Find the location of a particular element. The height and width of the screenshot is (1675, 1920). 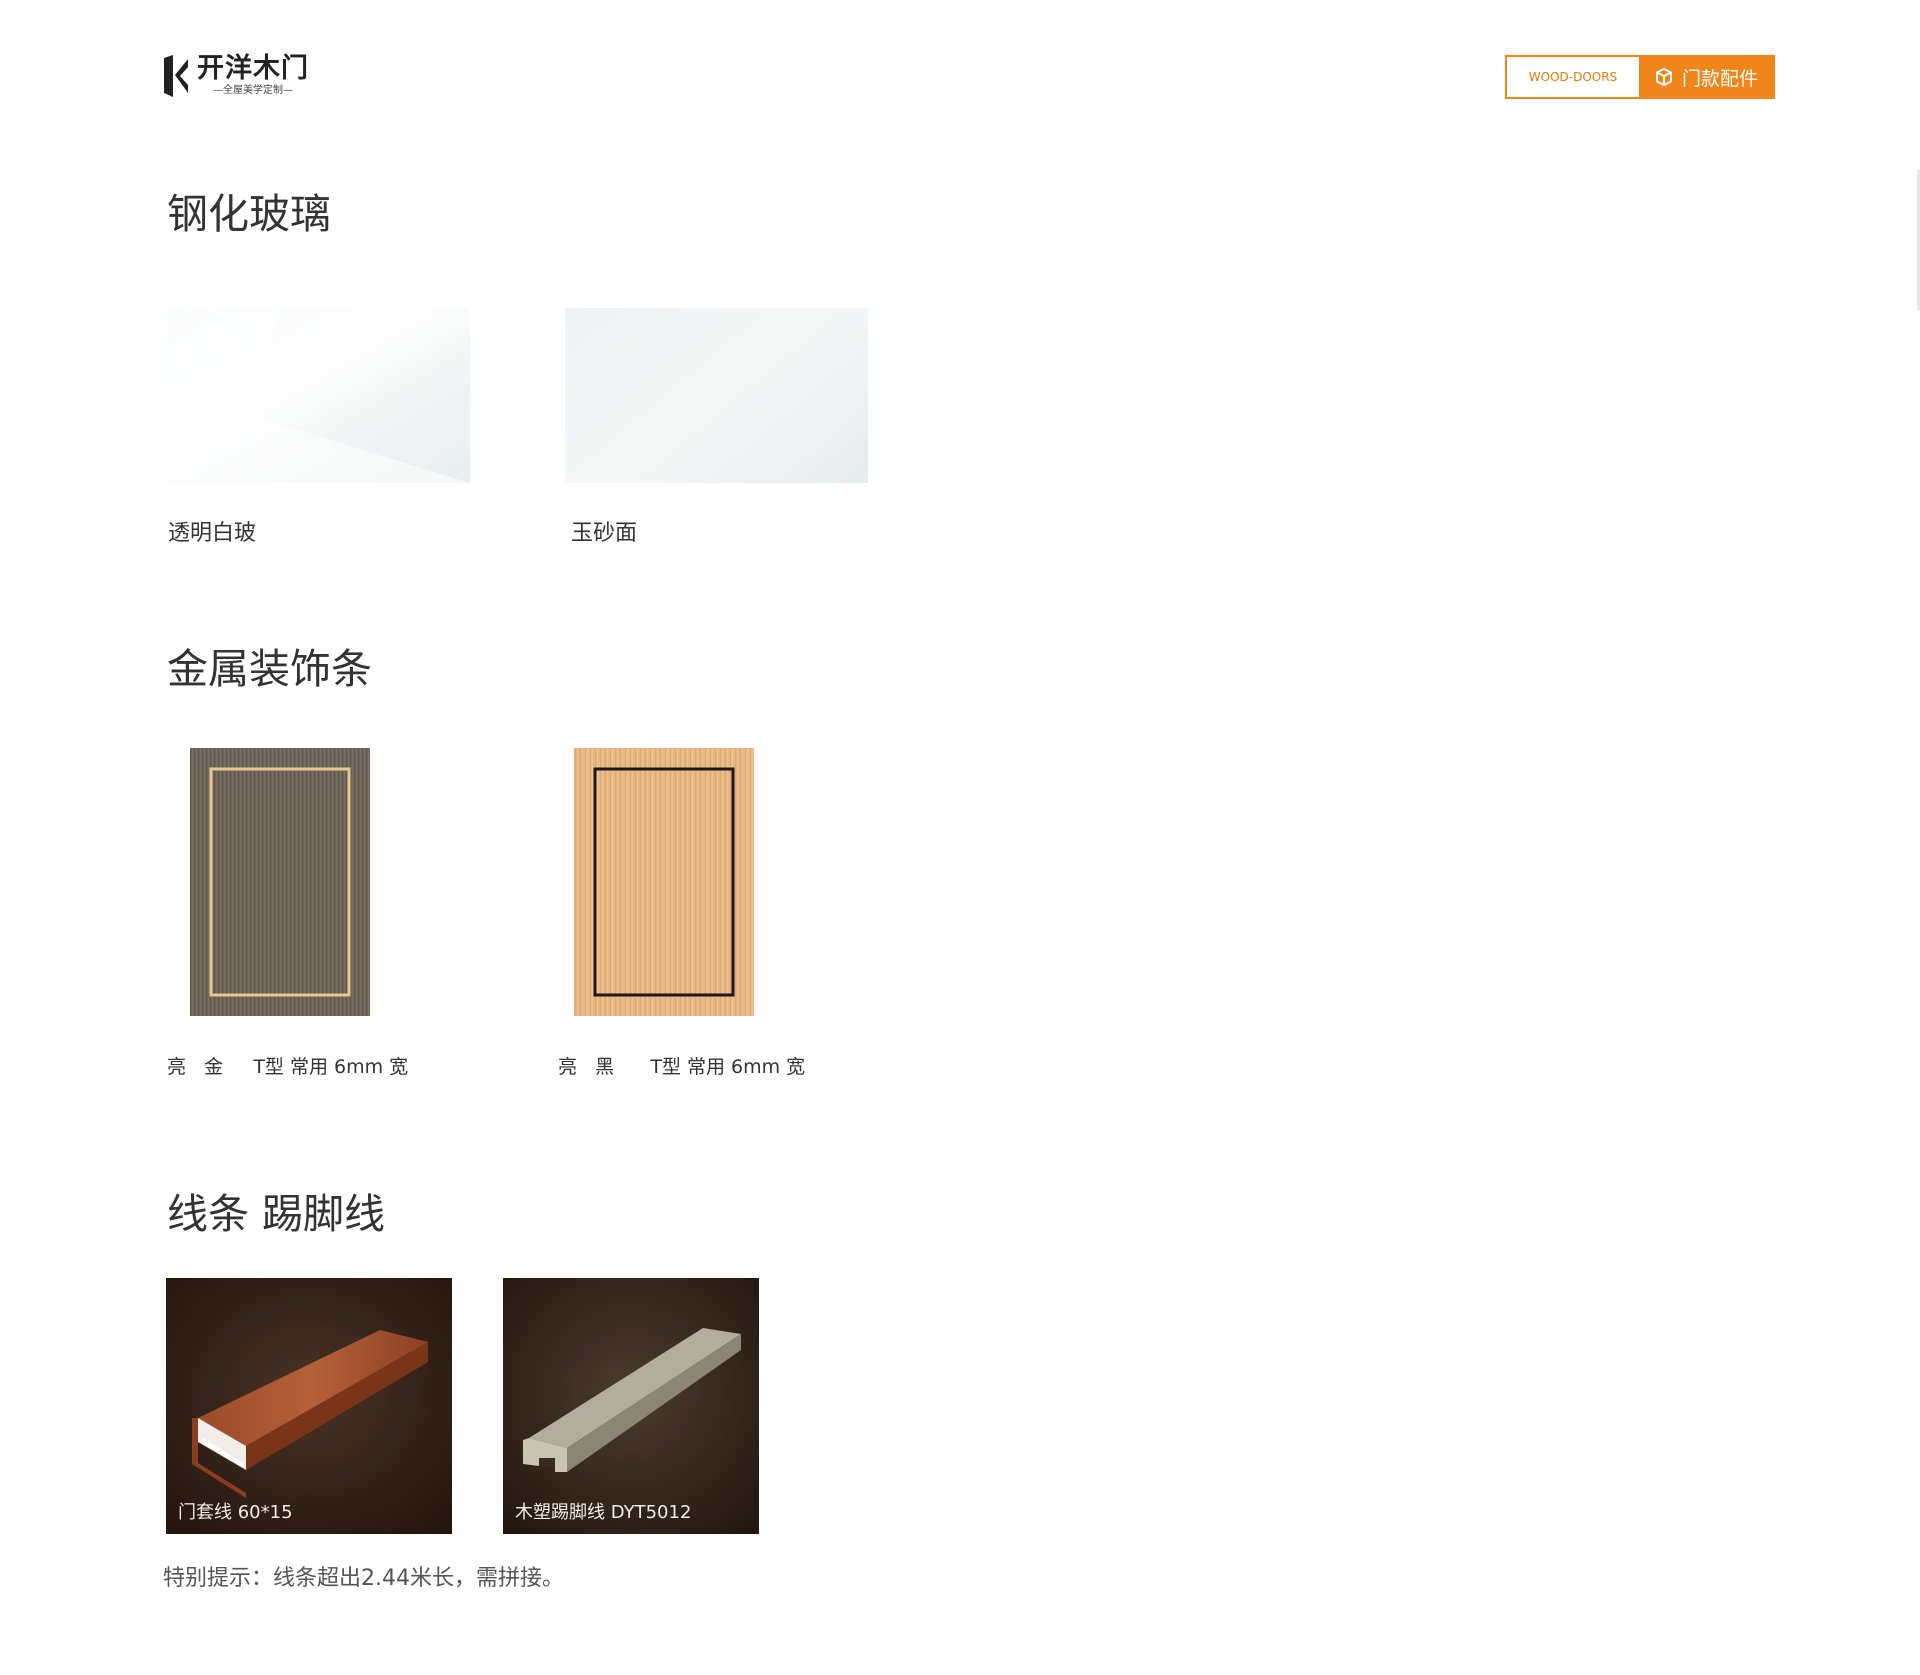

door-casing-product: 门套线 60*15 is located at coordinates (309, 1406).